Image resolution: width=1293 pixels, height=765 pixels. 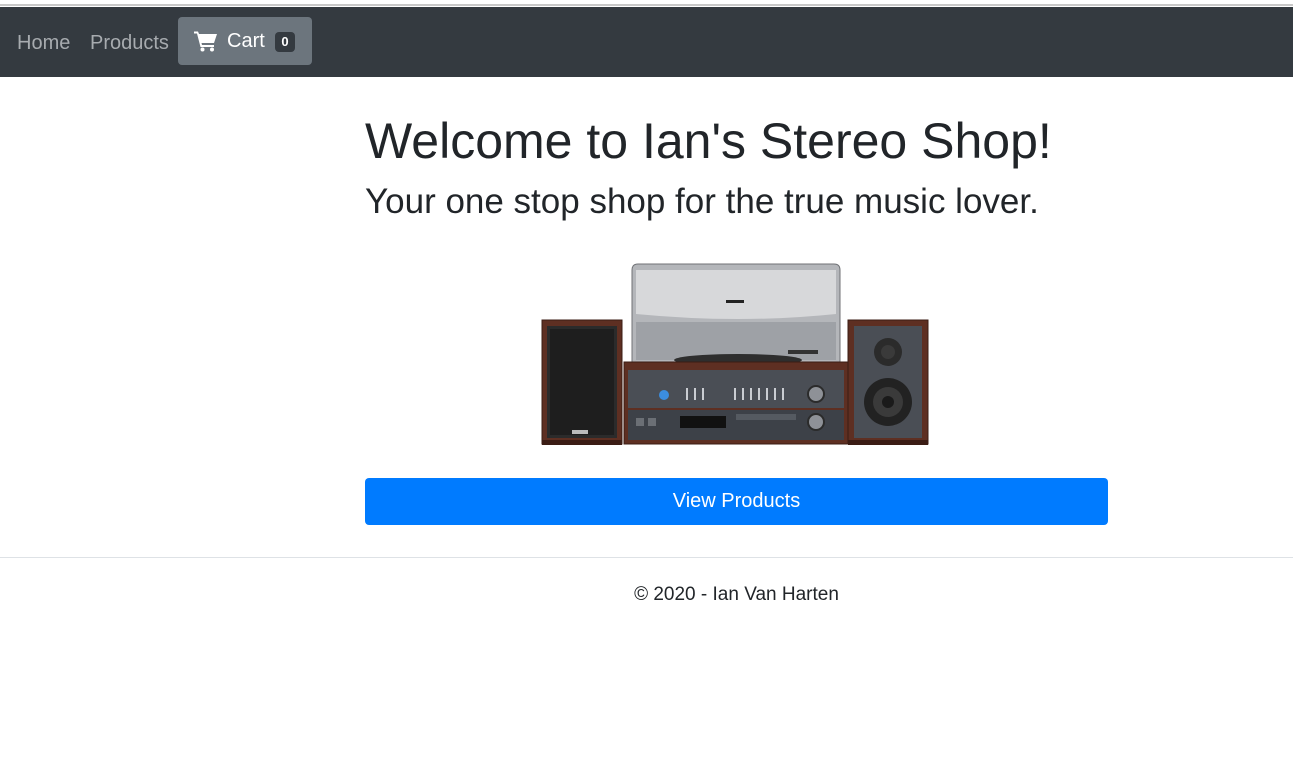 I want to click on stereo-system-image, so click(x=735, y=354).